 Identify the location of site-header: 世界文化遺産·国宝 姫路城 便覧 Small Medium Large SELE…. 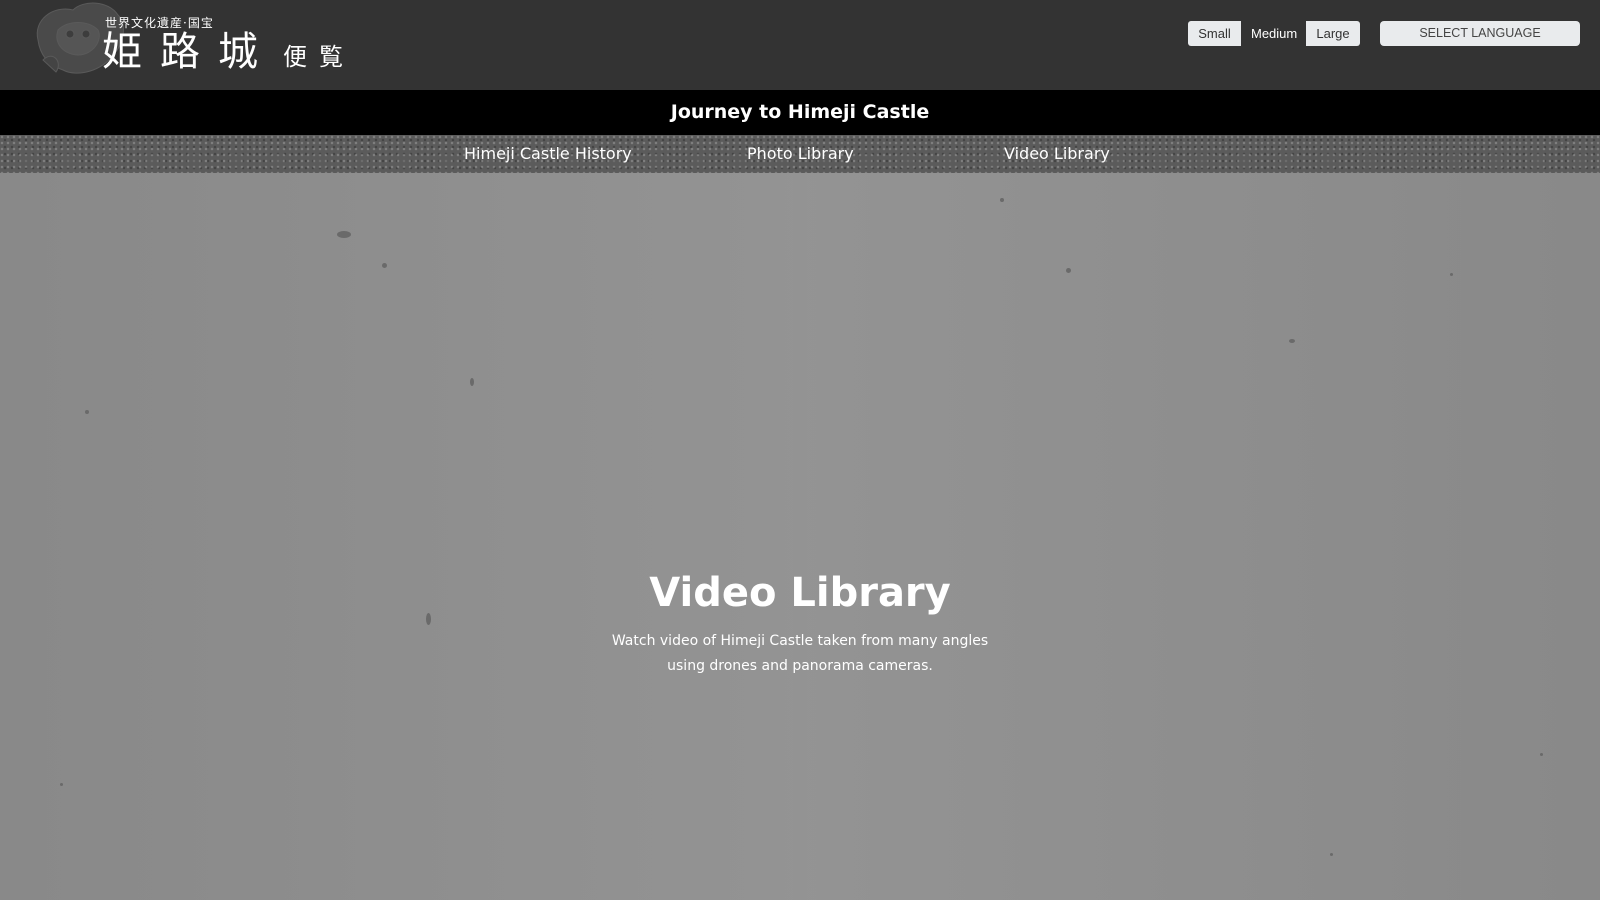
(800, 45).